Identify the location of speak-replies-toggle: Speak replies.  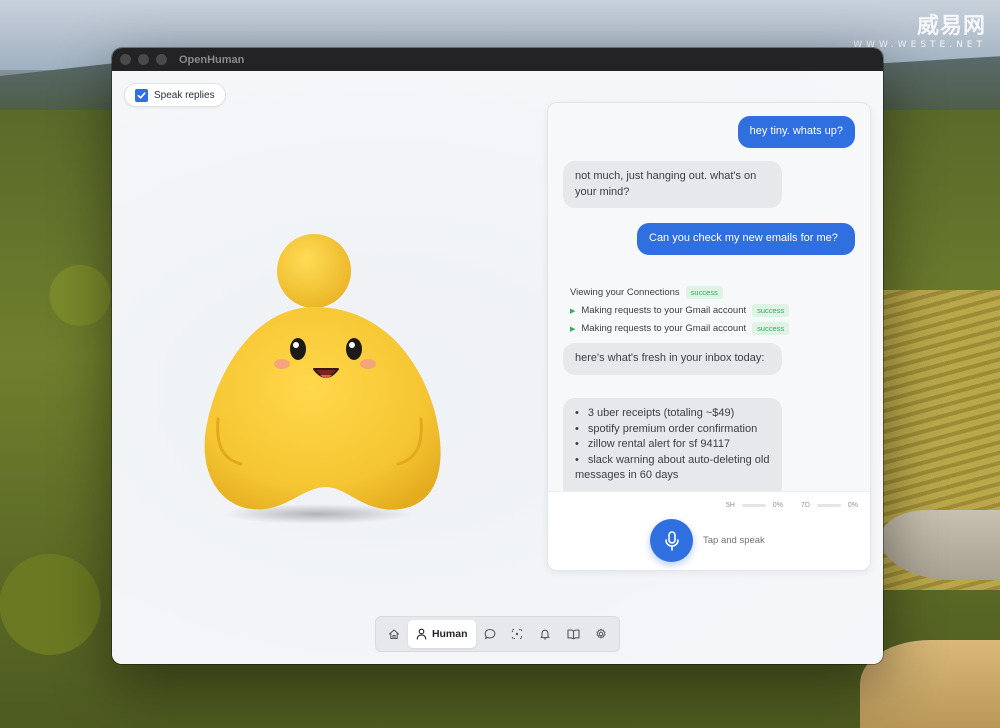
(175, 95).